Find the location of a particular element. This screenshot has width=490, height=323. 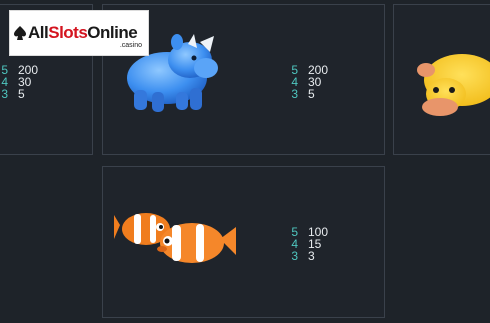

brand-logo: AllSlotsOnline .casino is located at coordinates (79, 33).